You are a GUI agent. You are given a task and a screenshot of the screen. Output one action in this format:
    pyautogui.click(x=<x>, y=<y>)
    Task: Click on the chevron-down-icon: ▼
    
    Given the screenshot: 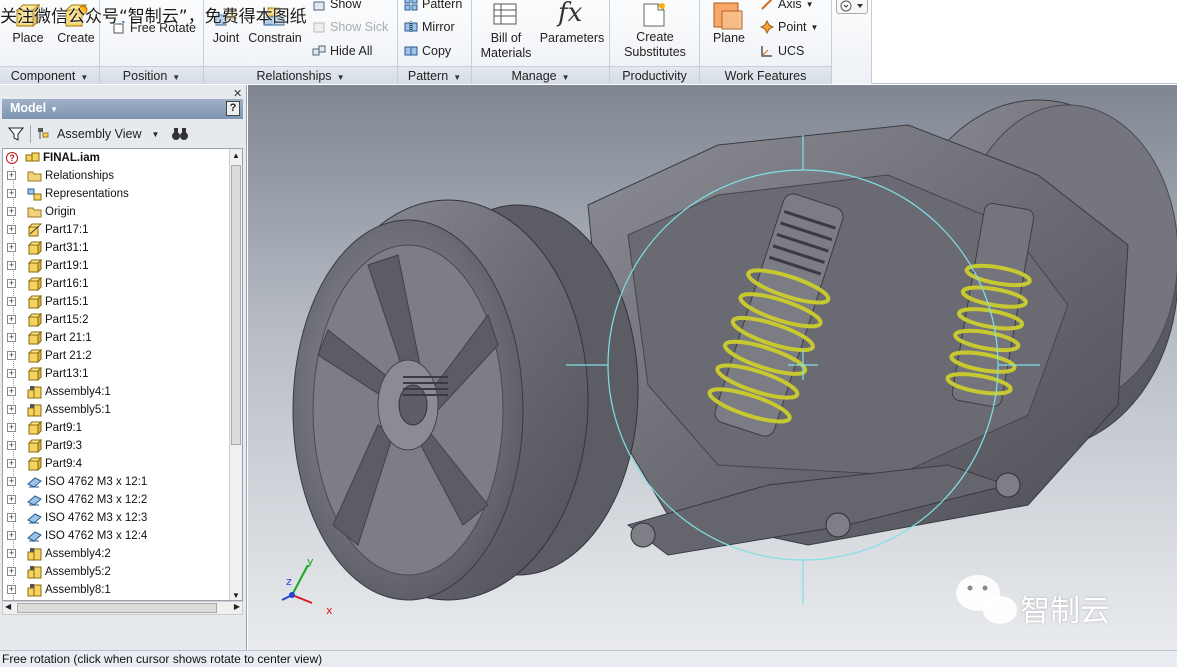 What is the action you would take?
    pyautogui.click(x=340, y=77)
    